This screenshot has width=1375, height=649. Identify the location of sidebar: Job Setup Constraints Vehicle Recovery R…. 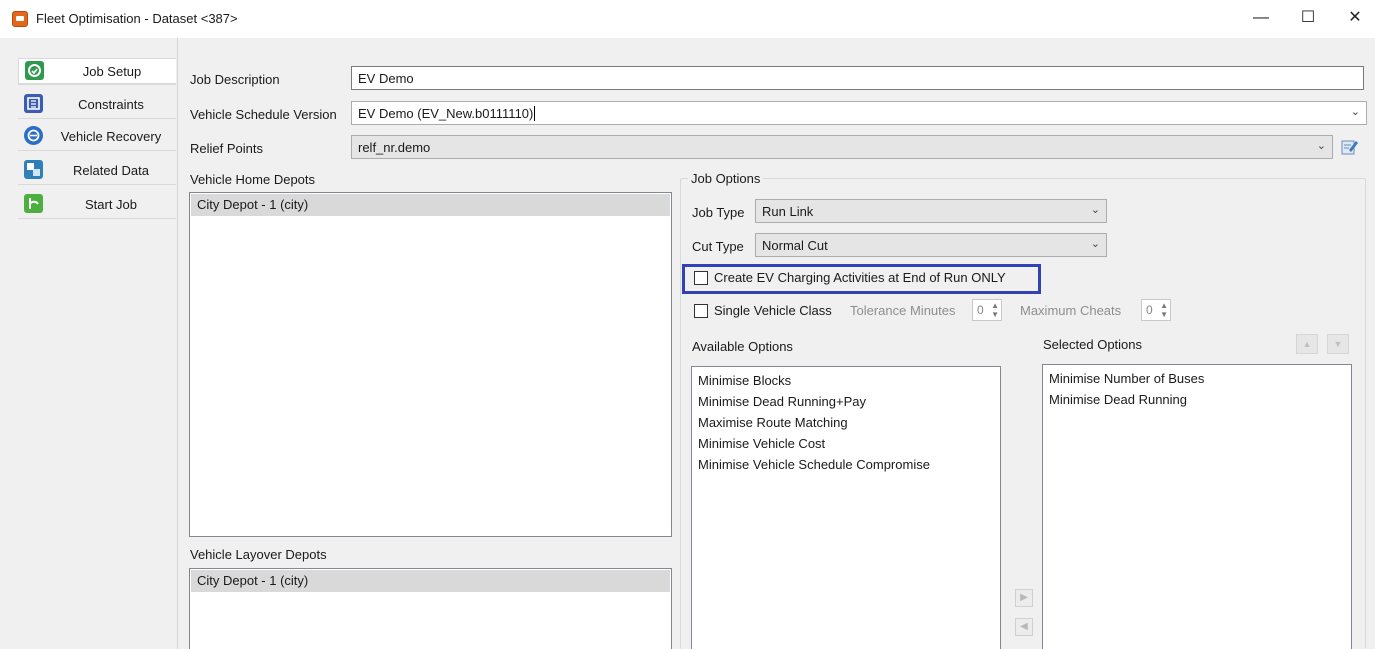
(89, 343).